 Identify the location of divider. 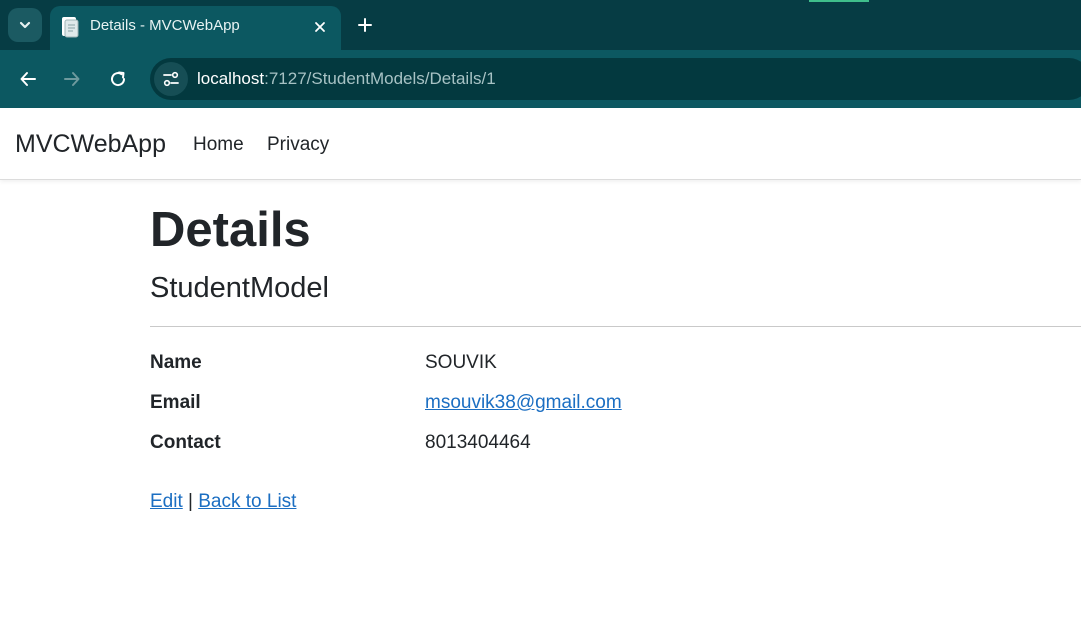
(615, 326).